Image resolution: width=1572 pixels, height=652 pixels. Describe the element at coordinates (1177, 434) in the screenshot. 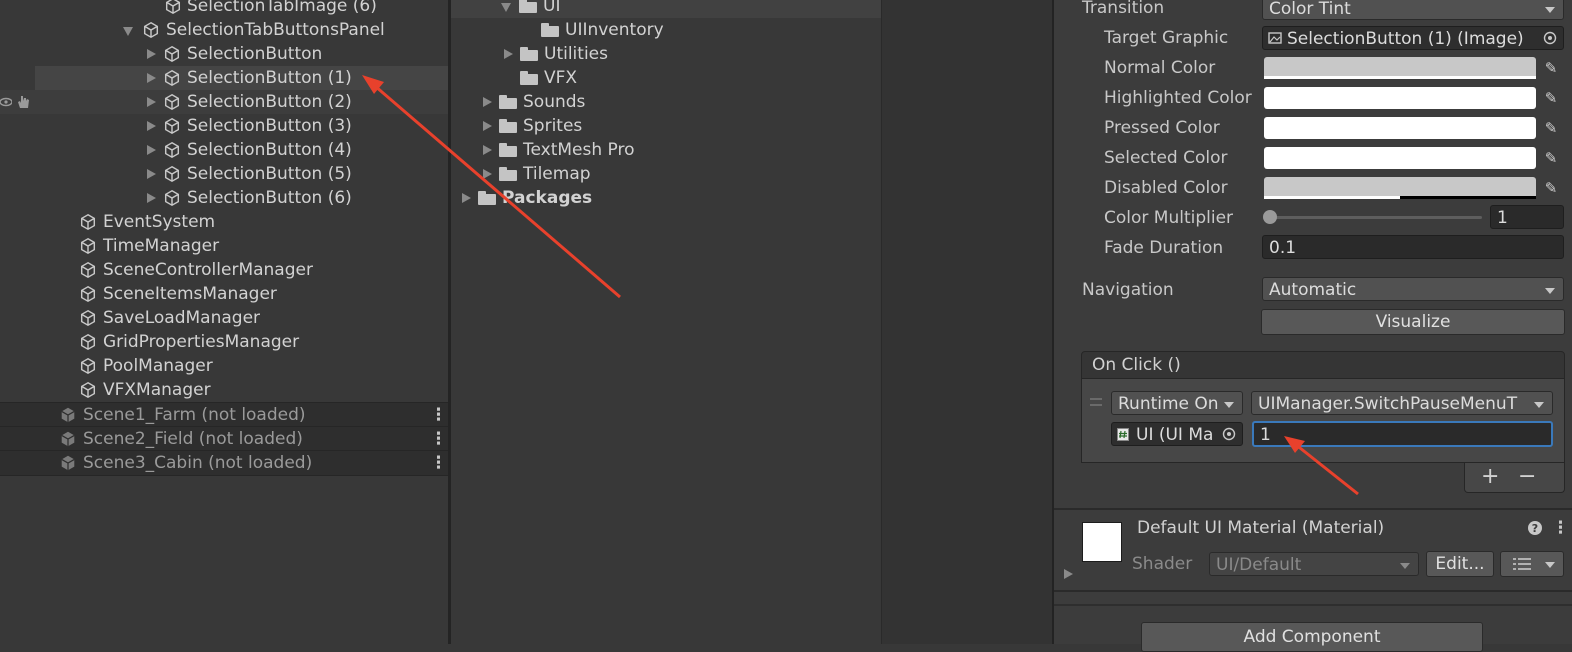

I see `target-object-field: UI (UI Ma` at that location.